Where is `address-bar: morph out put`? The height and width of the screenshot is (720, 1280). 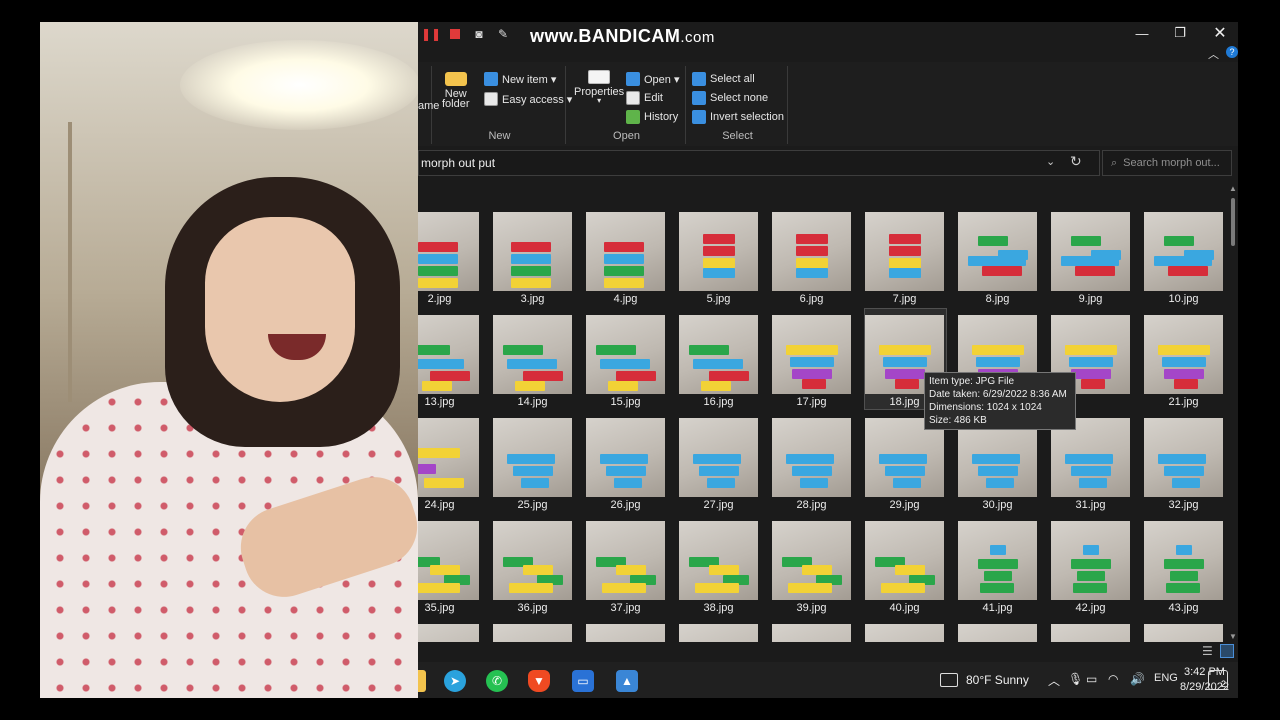
address-bar: morph out put is located at coordinates (759, 163).